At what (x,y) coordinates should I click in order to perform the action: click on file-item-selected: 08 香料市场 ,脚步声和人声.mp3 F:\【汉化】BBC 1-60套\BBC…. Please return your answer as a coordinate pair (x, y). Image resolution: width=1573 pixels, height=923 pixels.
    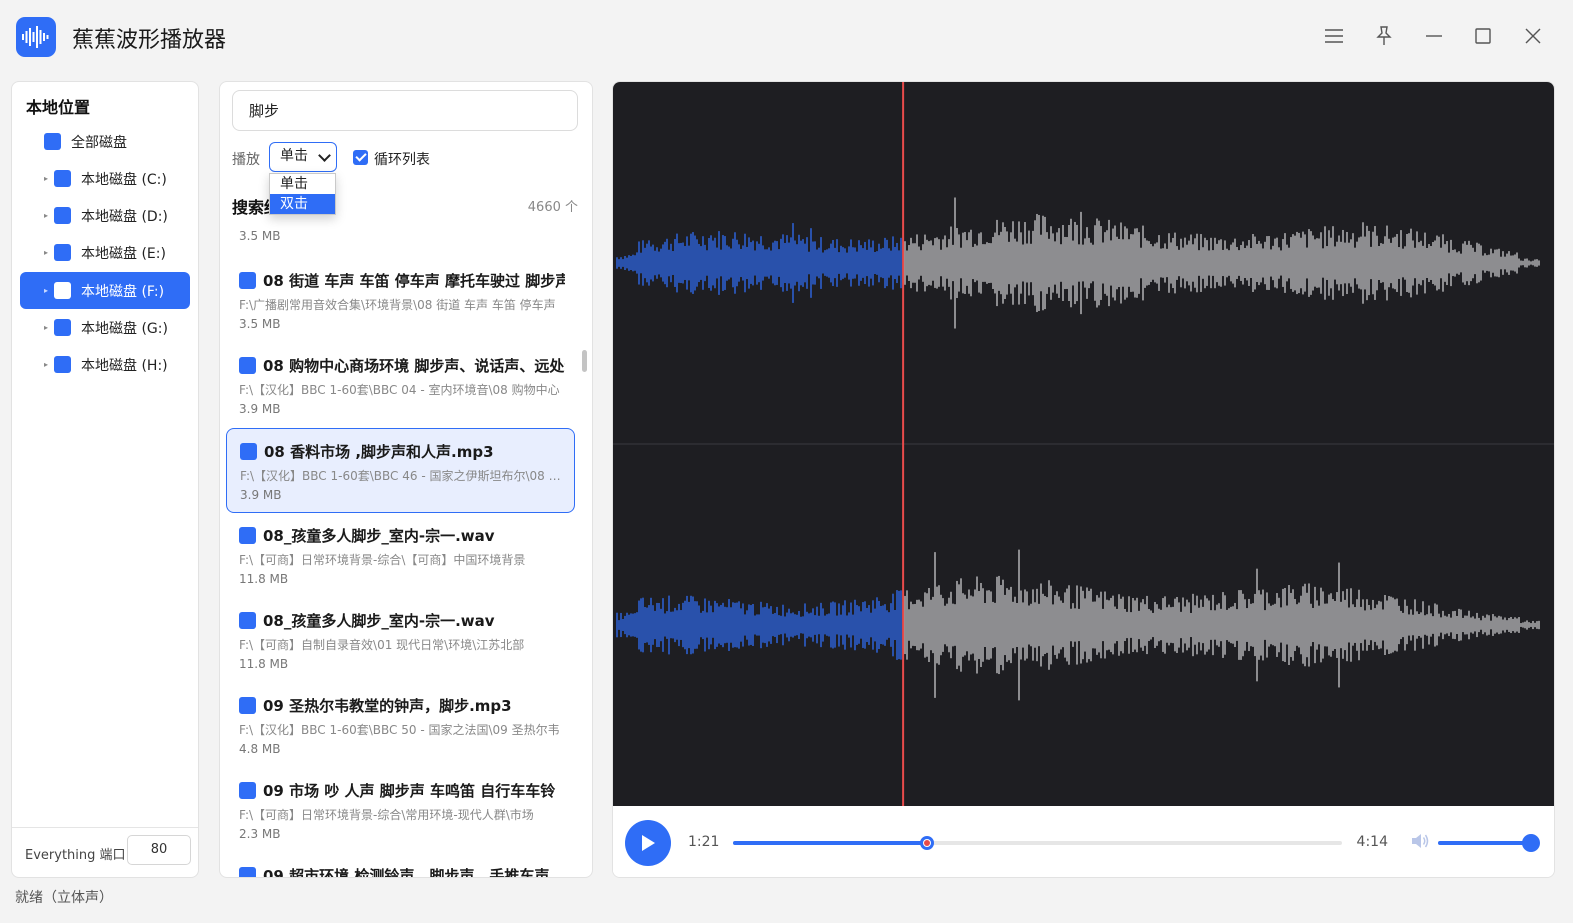
    Looking at the image, I should click on (400, 470).